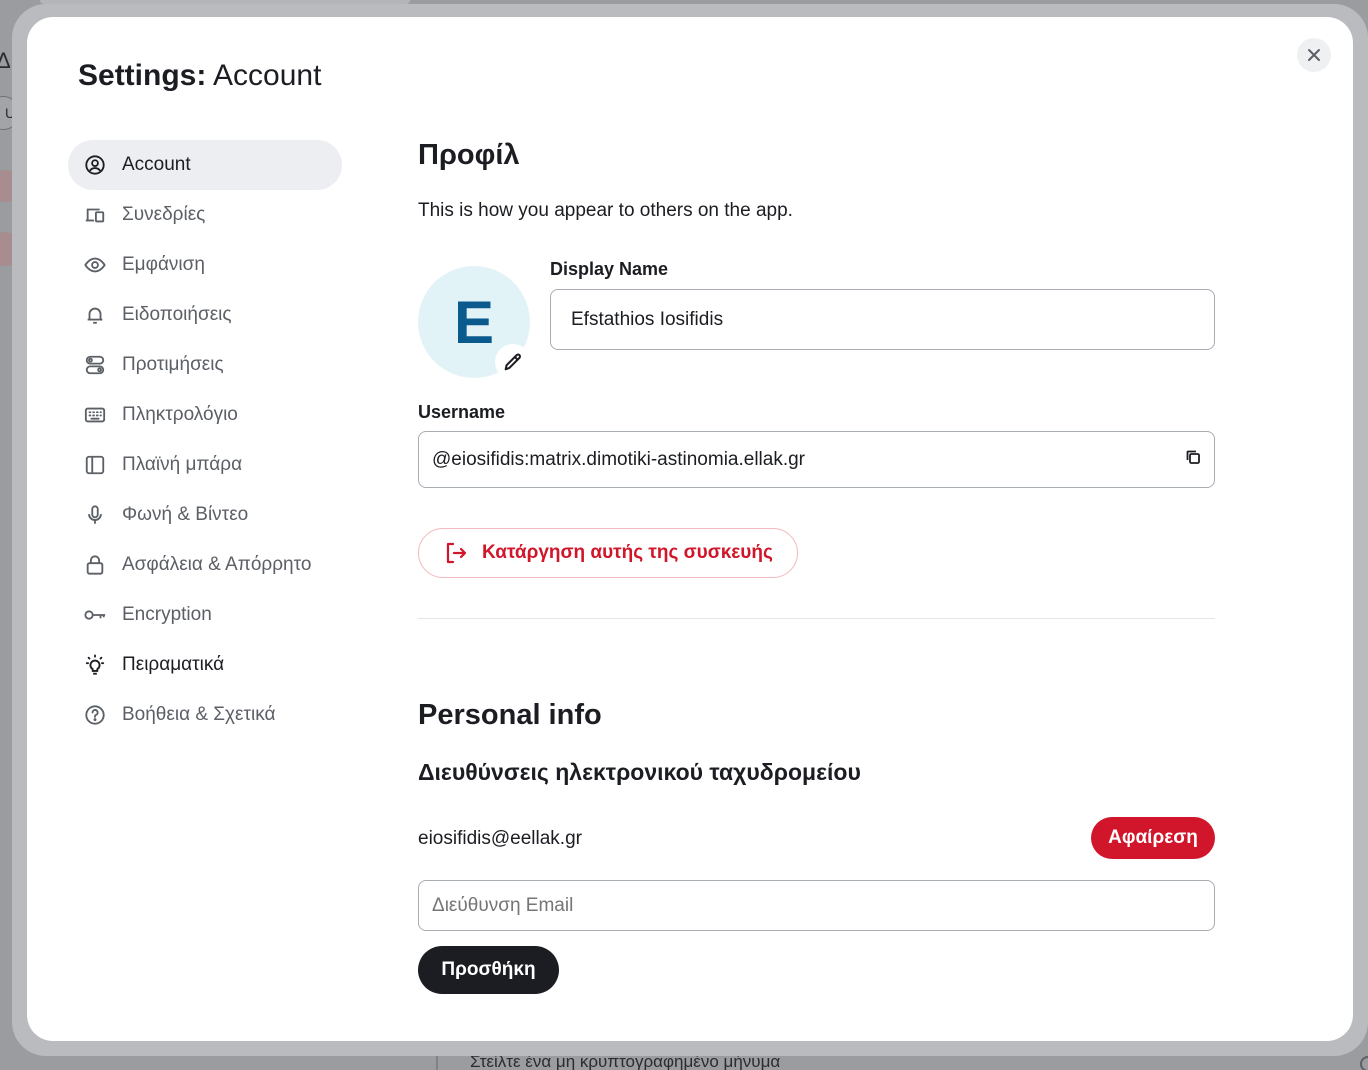  I want to click on sidebar-item-notifications: Ειδοποιήσεις, so click(205, 315).